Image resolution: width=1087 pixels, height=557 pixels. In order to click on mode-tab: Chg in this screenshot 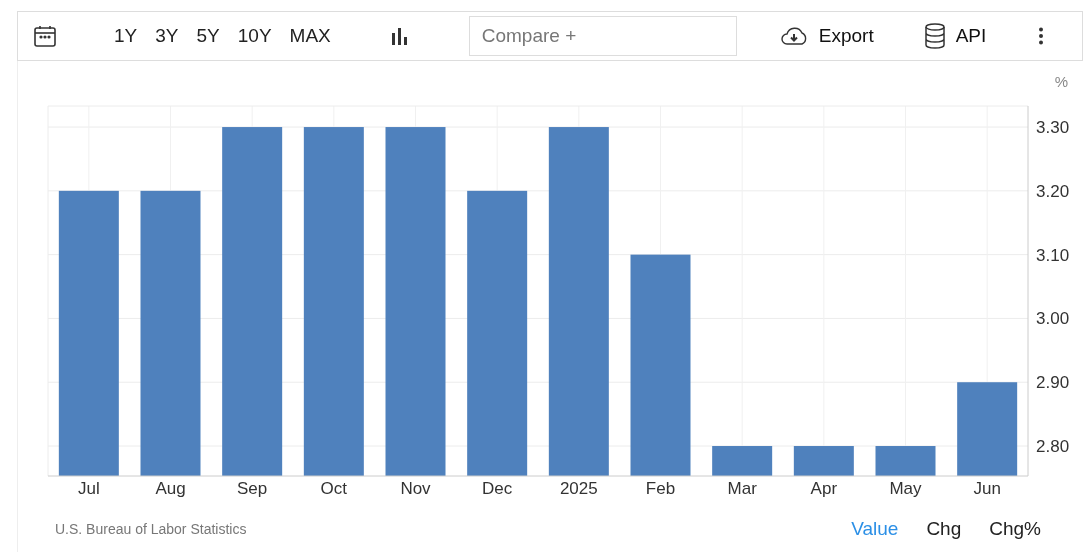, I will do `click(944, 529)`.